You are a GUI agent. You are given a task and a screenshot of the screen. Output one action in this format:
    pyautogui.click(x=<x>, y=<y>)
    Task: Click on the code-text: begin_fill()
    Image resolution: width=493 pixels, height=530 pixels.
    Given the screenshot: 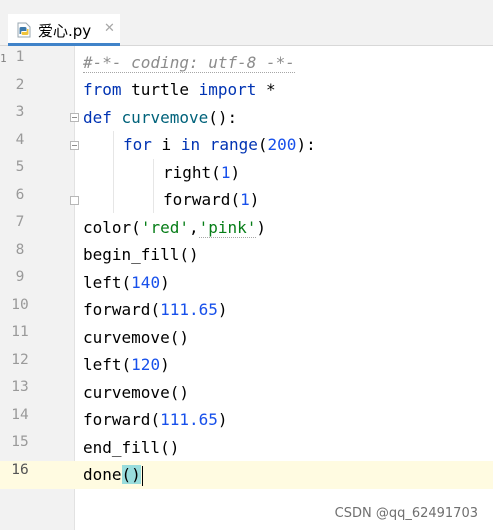 What is the action you would take?
    pyautogui.click(x=141, y=254)
    